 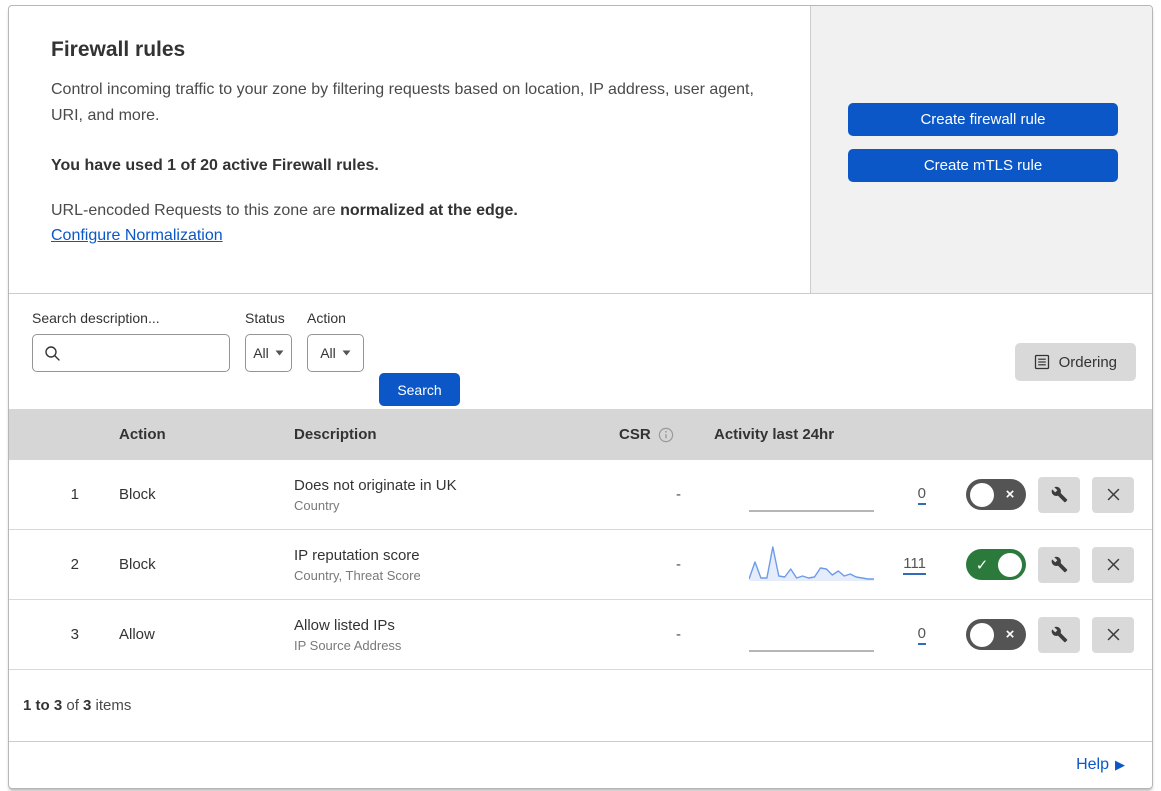 I want to click on item-range: 1 to 3, so click(x=43, y=705).